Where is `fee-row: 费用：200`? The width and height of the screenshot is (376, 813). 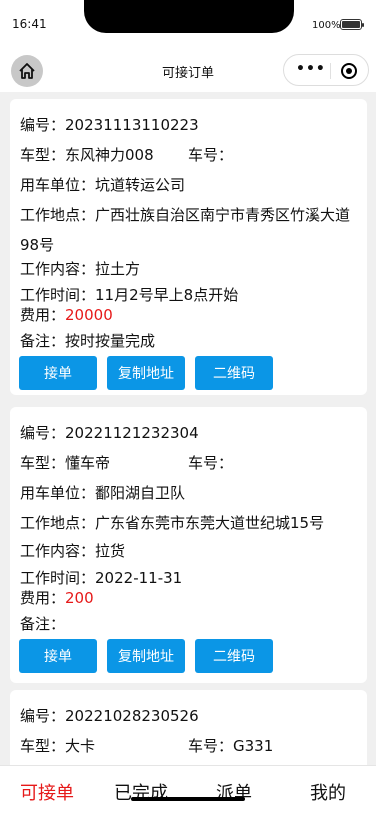
fee-row: 费用：200 is located at coordinates (57, 598).